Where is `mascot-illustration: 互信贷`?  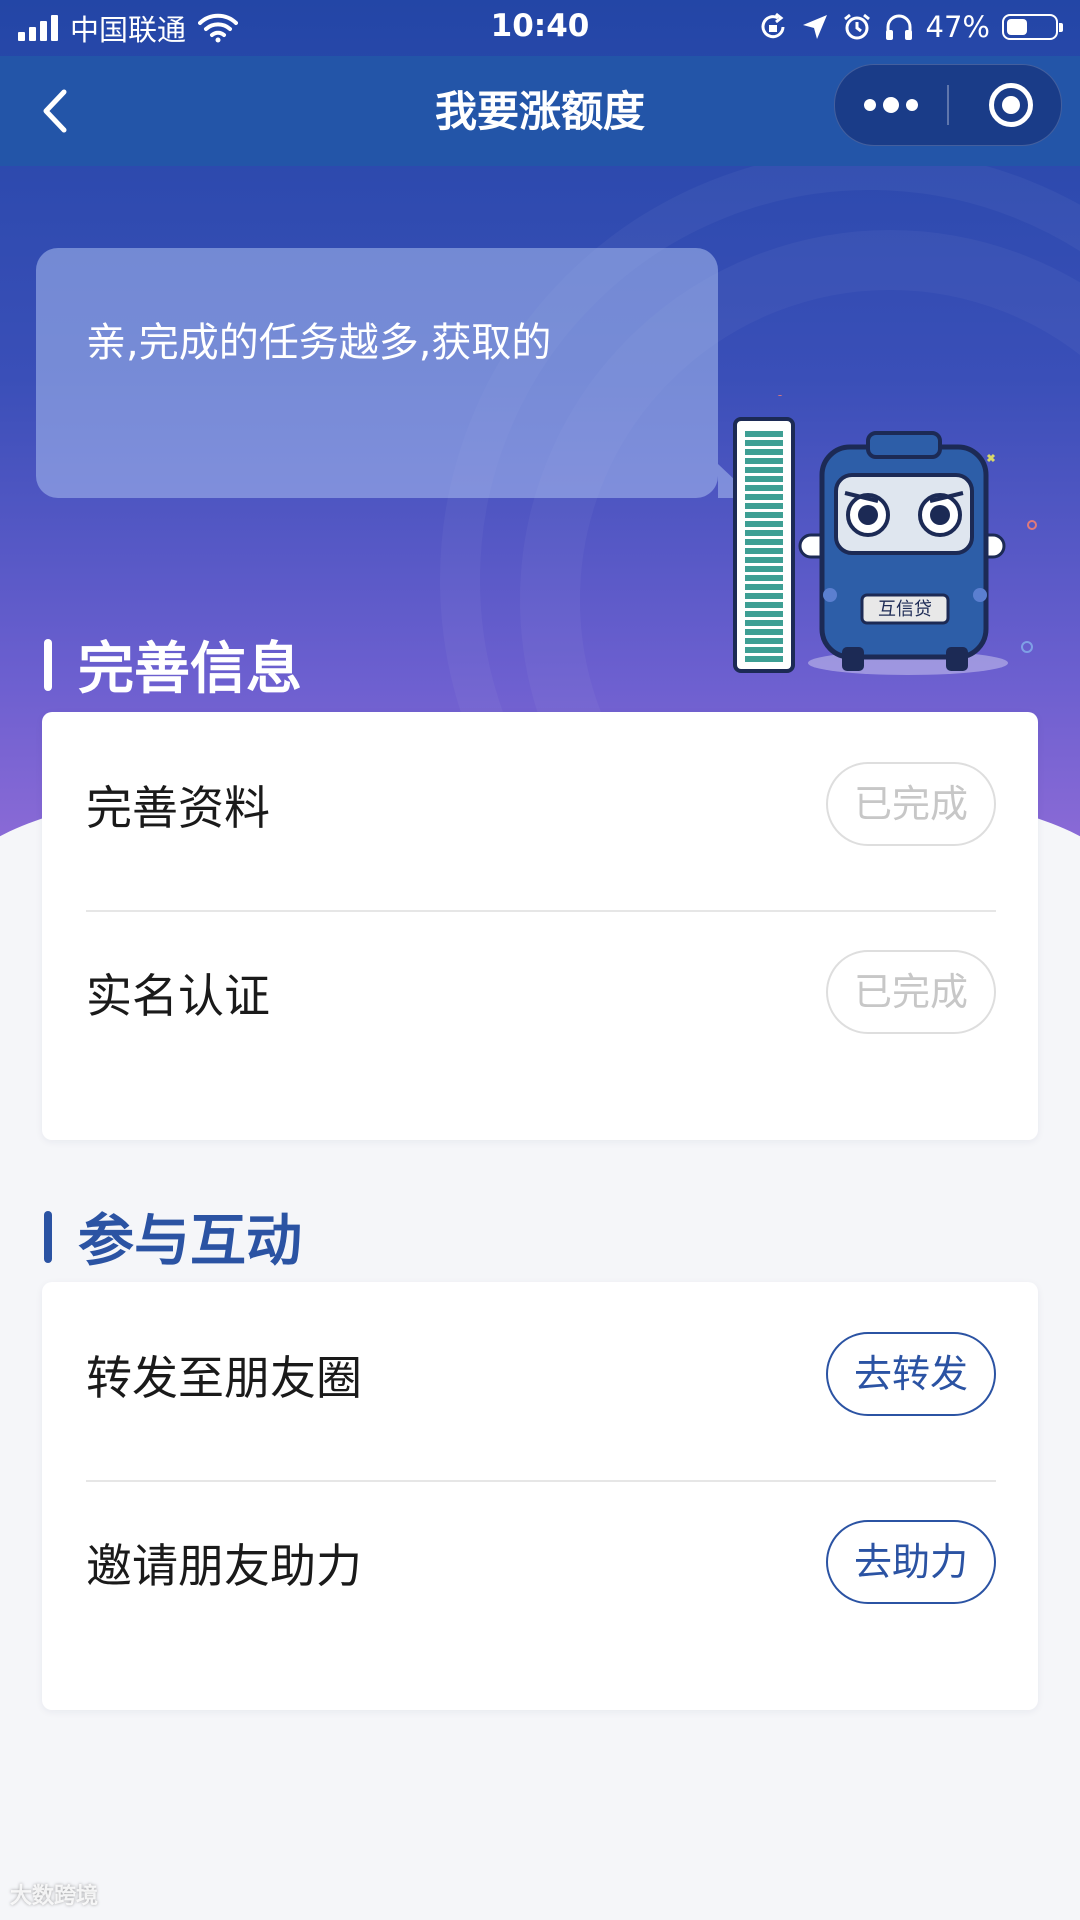 mascot-illustration: 互信贷 is located at coordinates (885, 535).